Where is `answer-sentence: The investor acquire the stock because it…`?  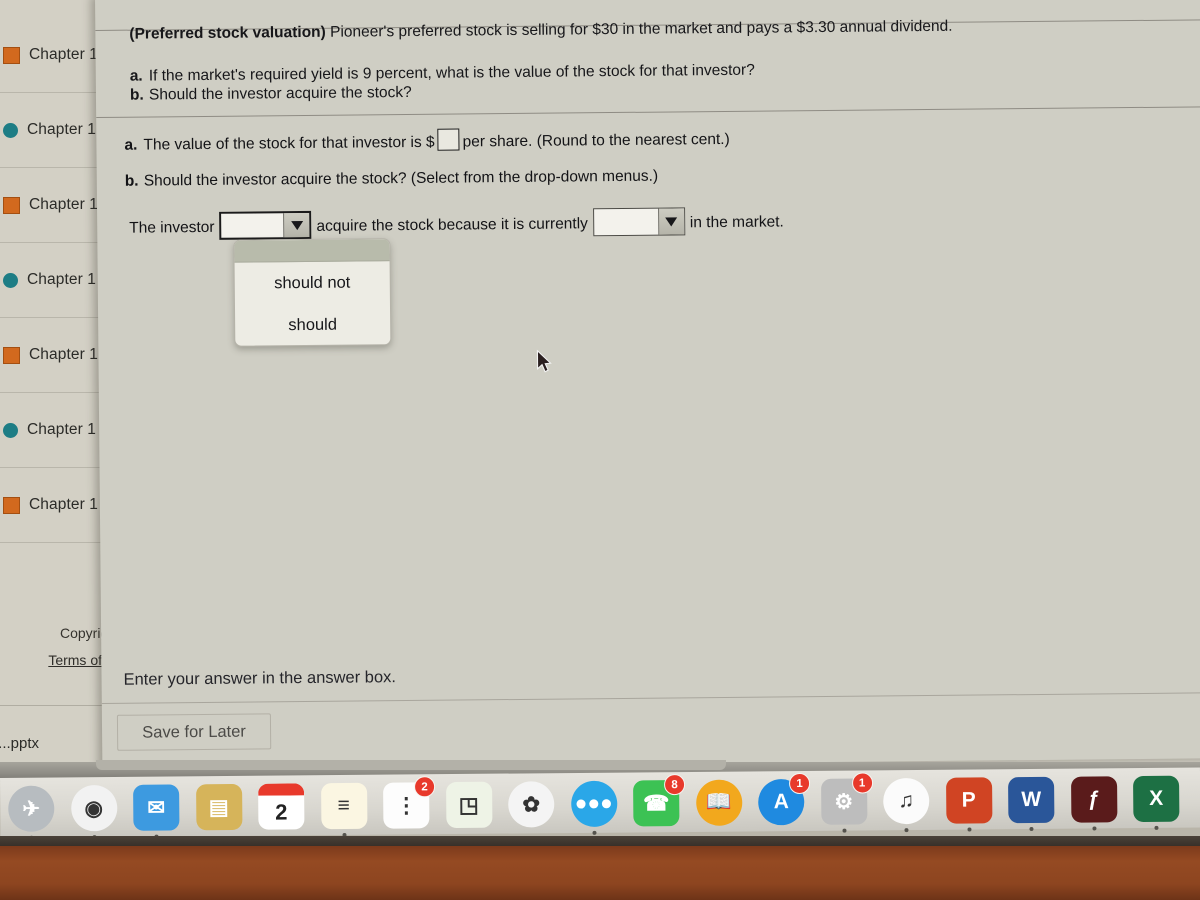 answer-sentence: The investor acquire the stock because it… is located at coordinates (456, 223).